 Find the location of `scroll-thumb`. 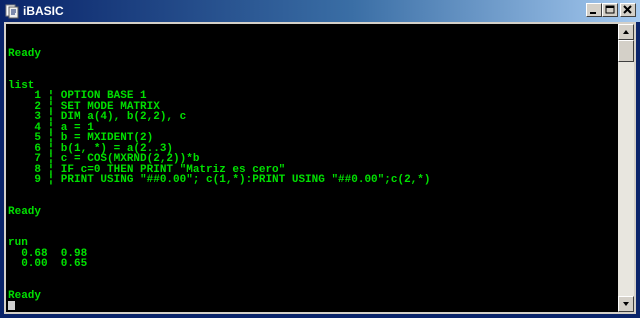

scroll-thumb is located at coordinates (626, 51).